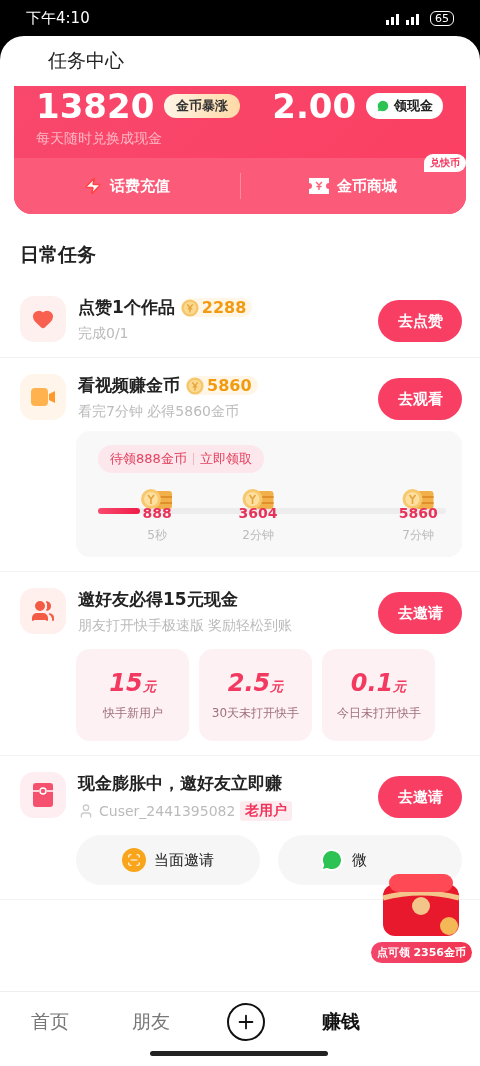  What do you see at coordinates (99, 139) in the screenshot?
I see `card-subtitle: 每天随时兑换成现金` at bounding box center [99, 139].